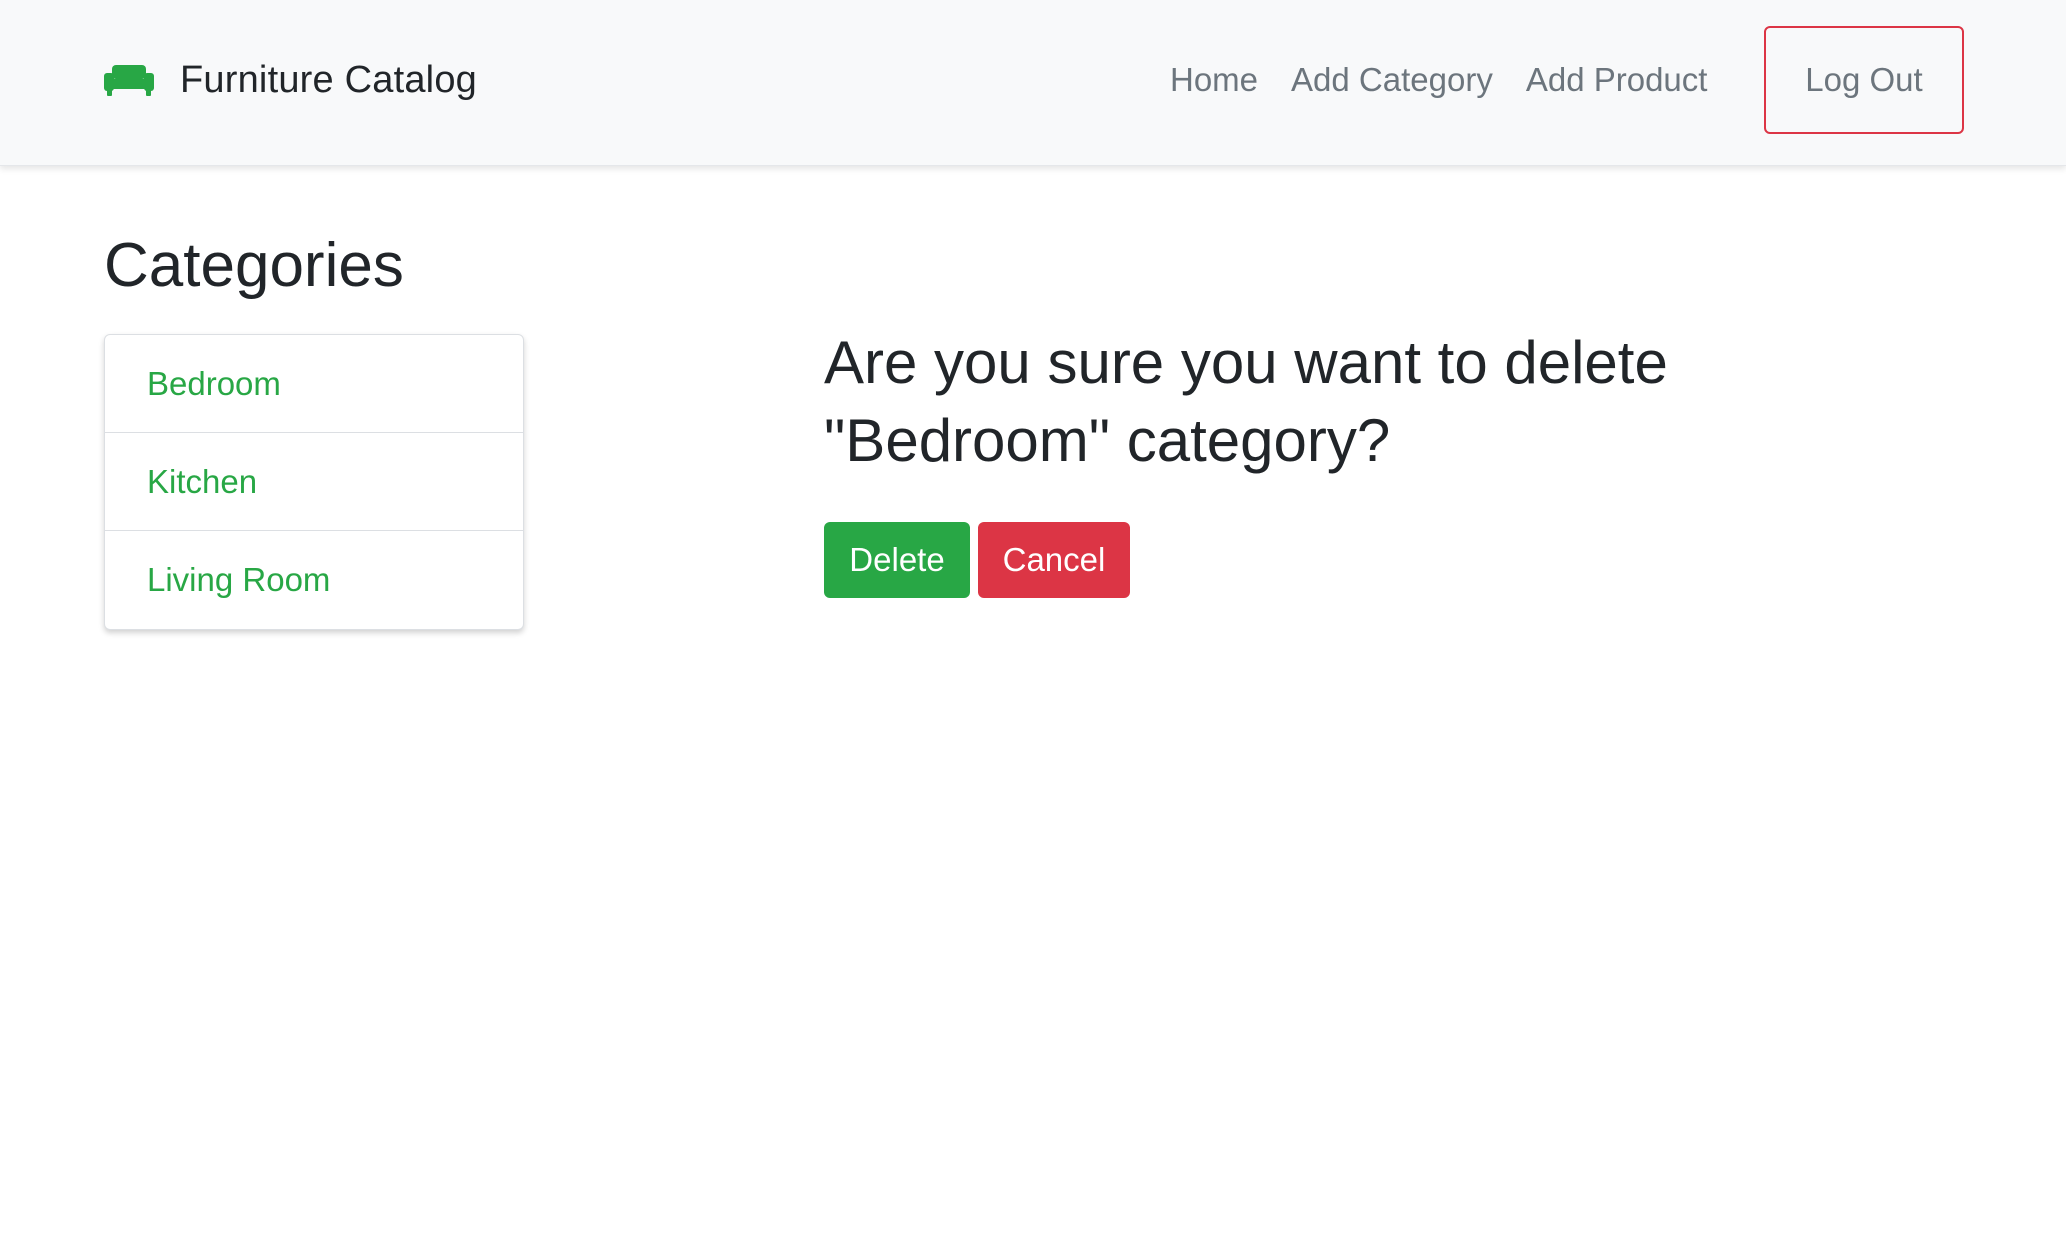  Describe the element at coordinates (238, 580) in the screenshot. I see `category-link: Living Room` at that location.